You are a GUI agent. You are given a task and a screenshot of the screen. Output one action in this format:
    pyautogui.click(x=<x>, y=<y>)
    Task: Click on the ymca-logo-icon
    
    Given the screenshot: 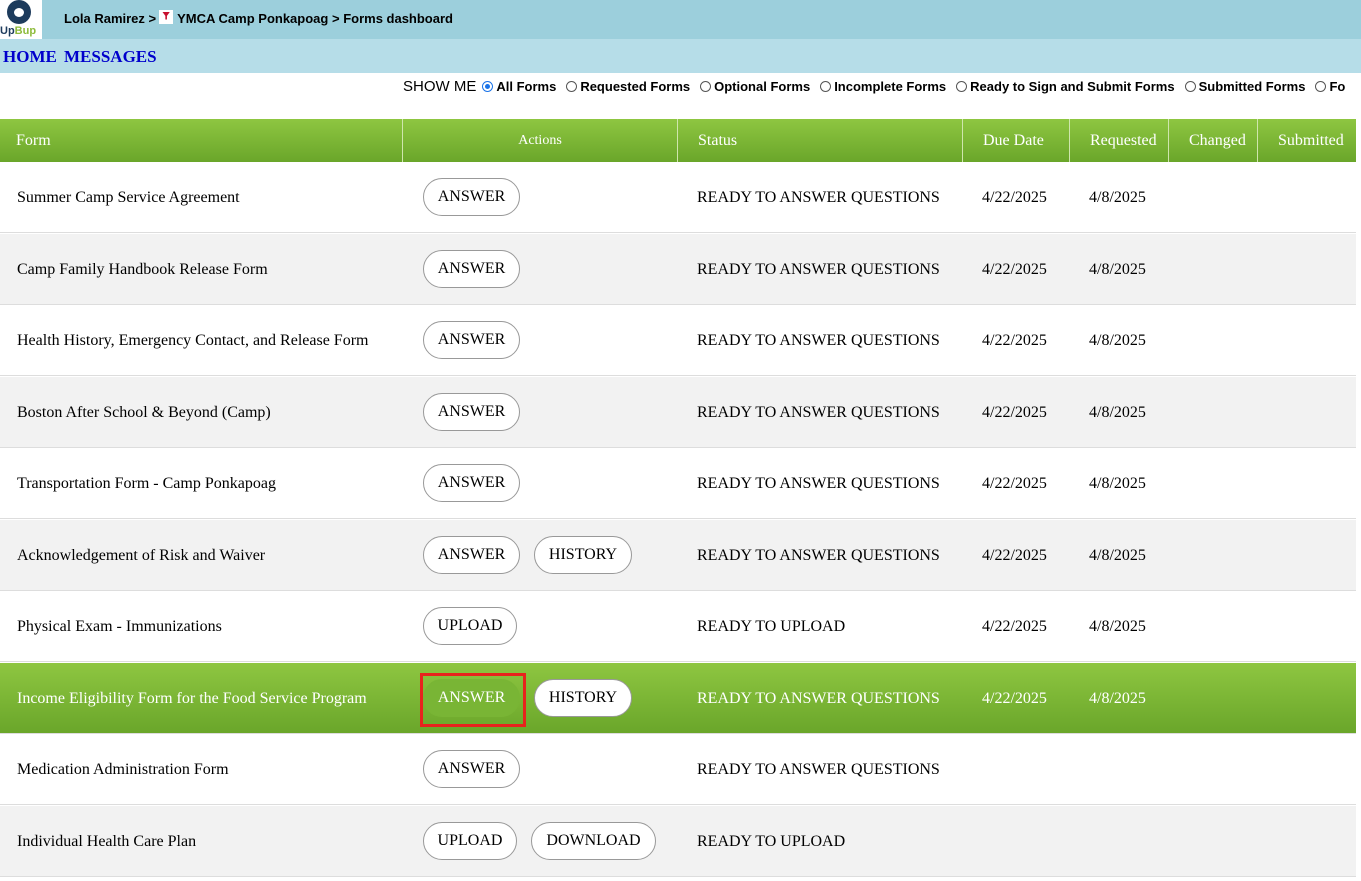 What is the action you would take?
    pyautogui.click(x=166, y=16)
    